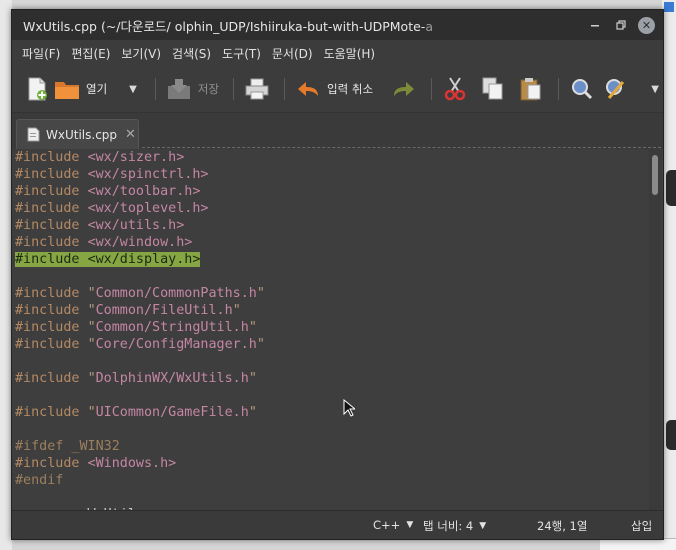 The image size is (676, 550). What do you see at coordinates (104, 242) in the screenshot?
I see `code-line: #include <wx/window.h>` at bounding box center [104, 242].